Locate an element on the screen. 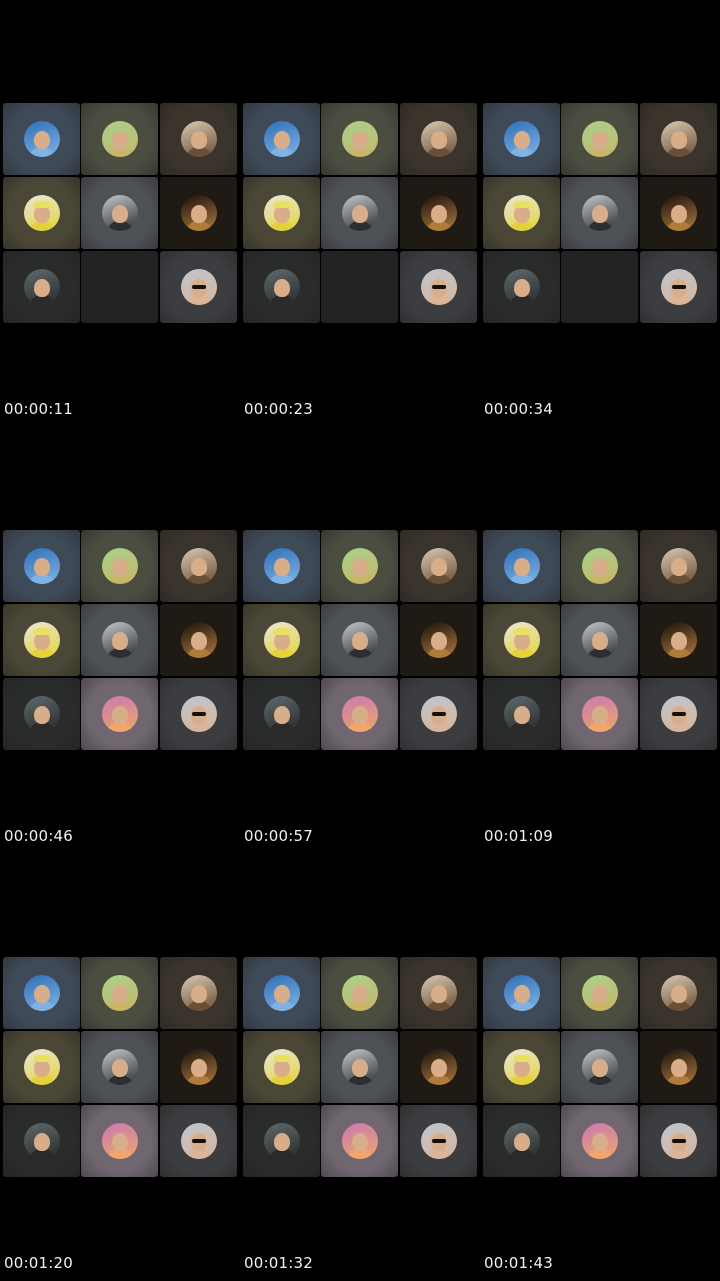 This screenshot has height=1281, width=720. avatar-green-selfie-icon is located at coordinates (600, 566).